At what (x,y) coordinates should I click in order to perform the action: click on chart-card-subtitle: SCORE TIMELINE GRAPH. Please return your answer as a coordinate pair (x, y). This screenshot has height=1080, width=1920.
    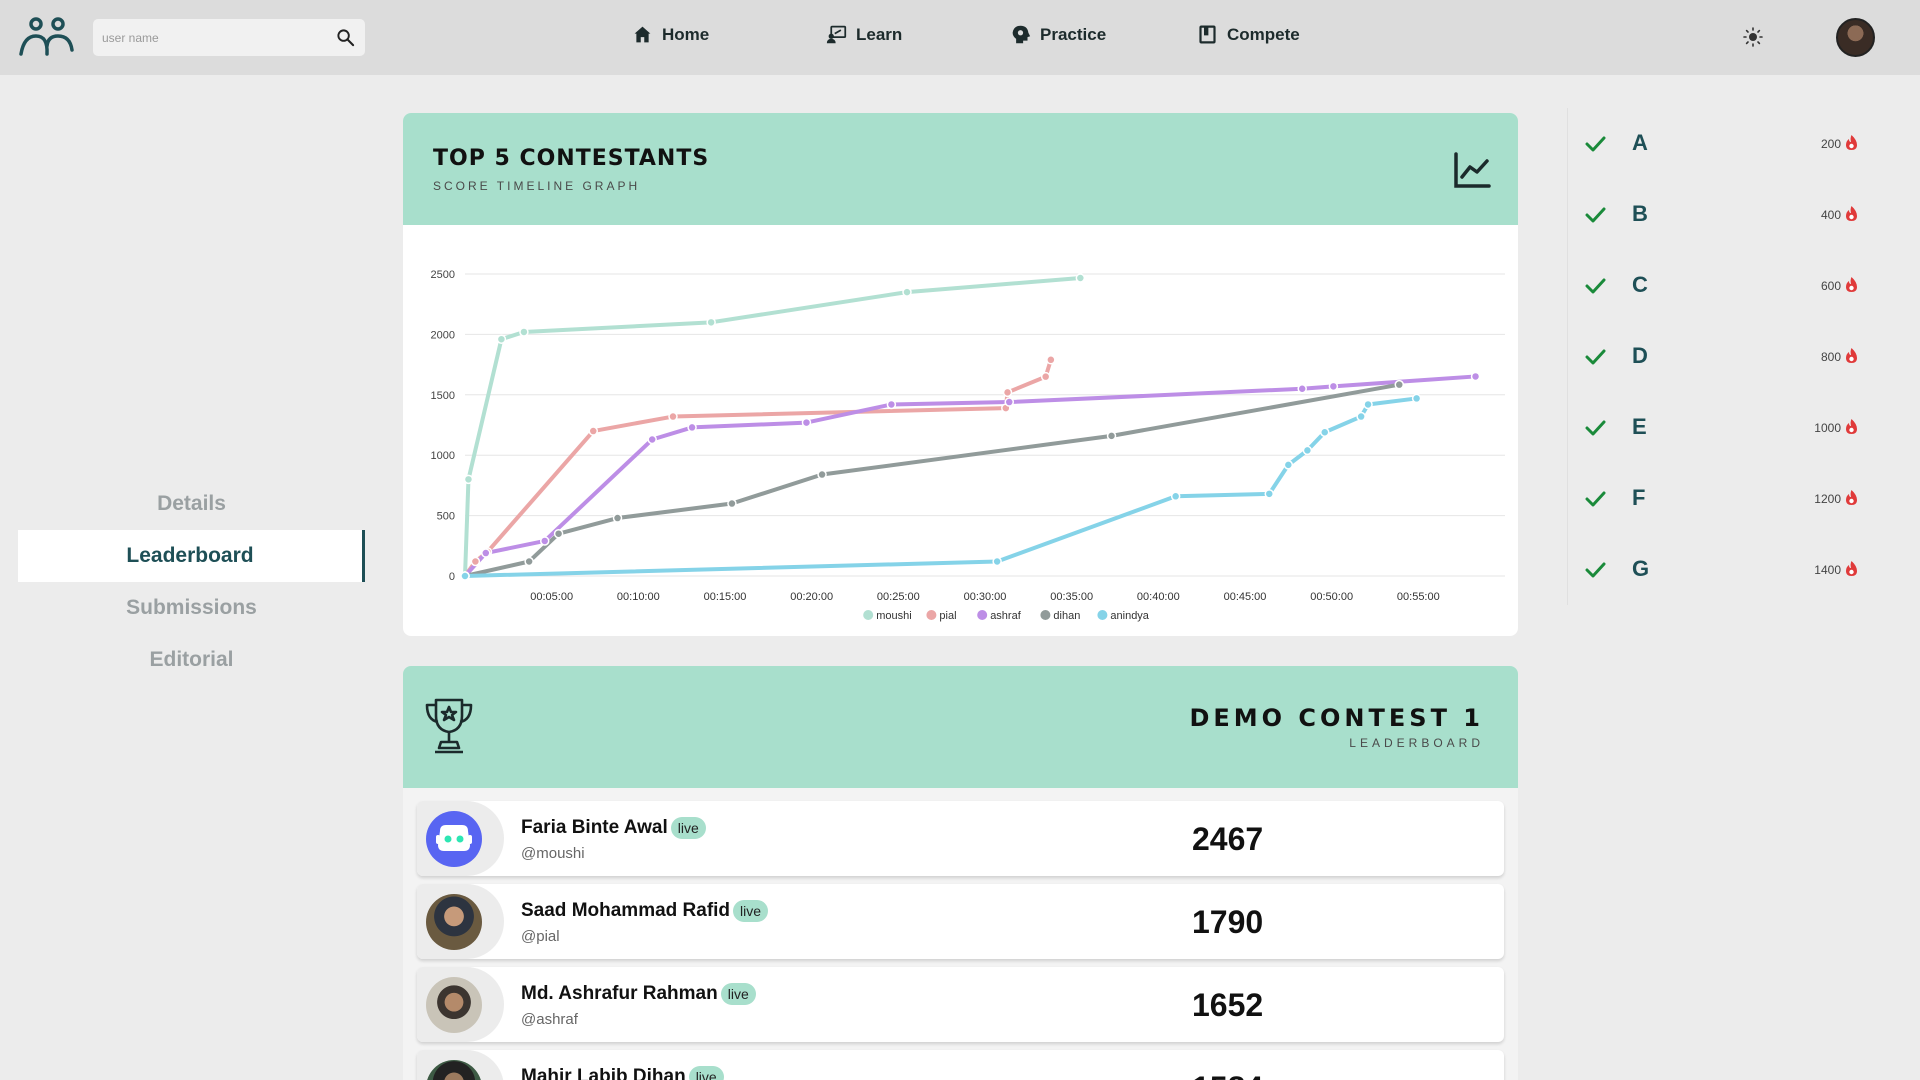
    Looking at the image, I should click on (537, 186).